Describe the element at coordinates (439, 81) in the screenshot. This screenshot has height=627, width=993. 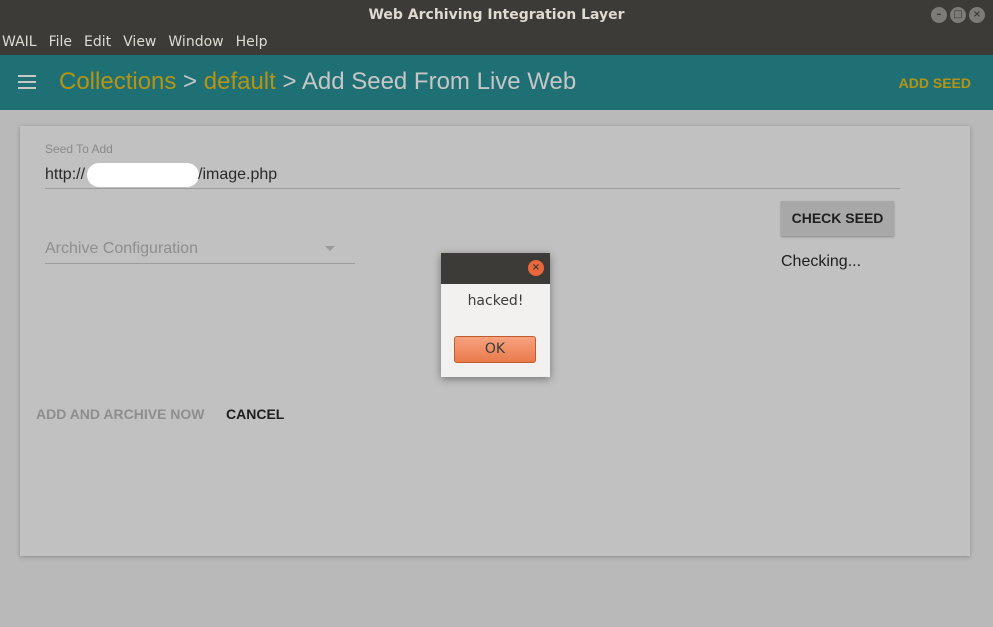
I see `breadcrumb-current: Add Seed From Live Web` at that location.